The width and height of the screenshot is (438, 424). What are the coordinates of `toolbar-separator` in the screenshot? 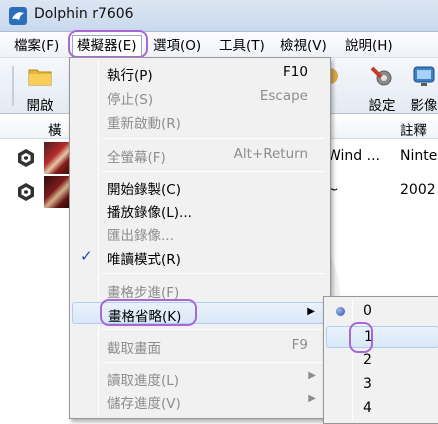 It's located at (13, 86).